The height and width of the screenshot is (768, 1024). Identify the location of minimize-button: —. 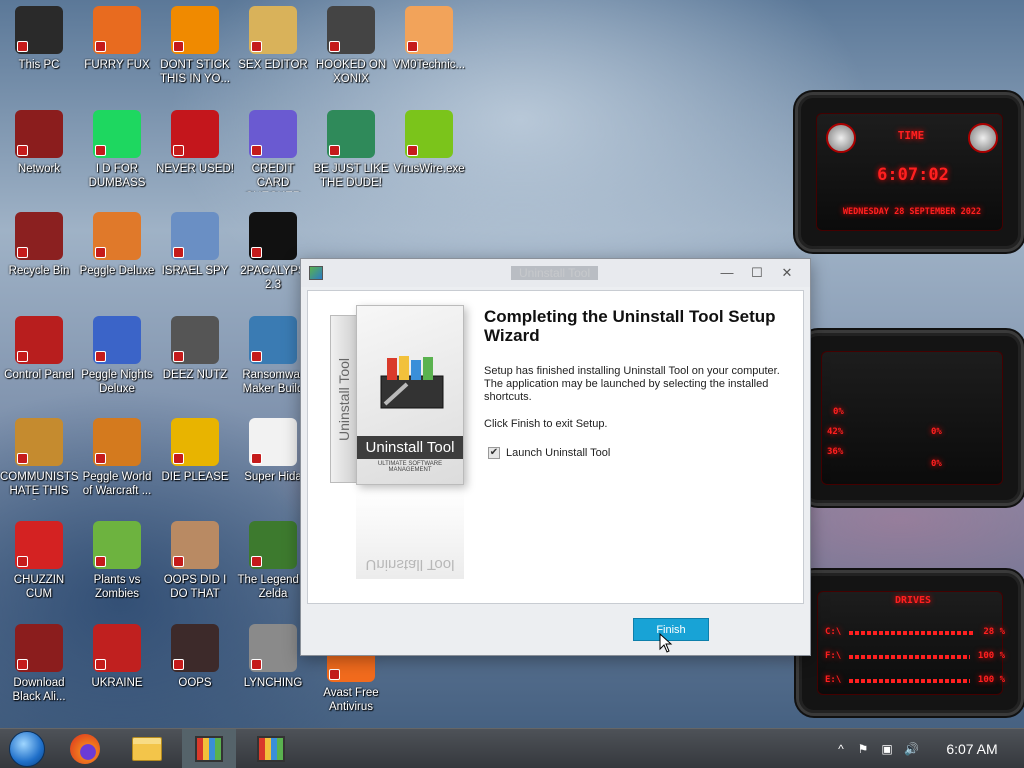
(727, 273).